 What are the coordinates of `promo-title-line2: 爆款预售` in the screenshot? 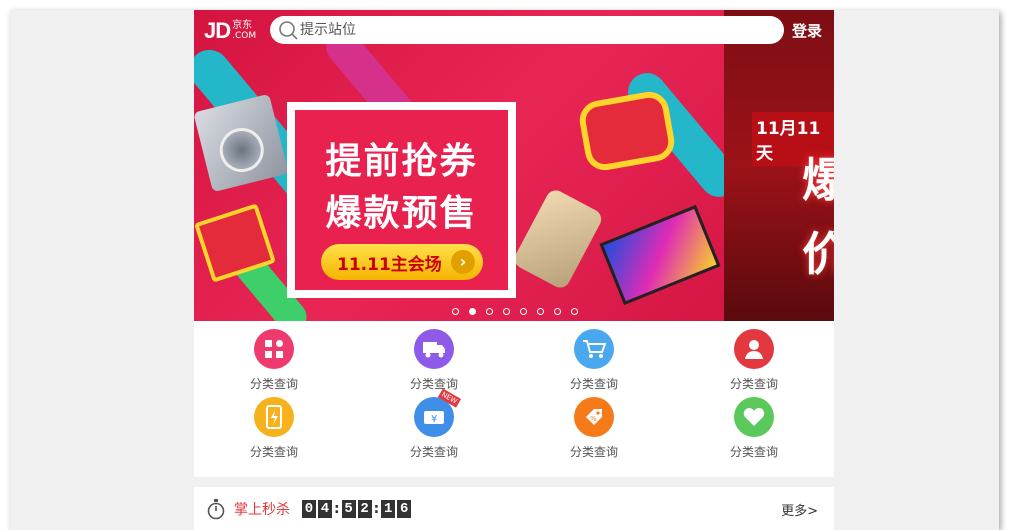 It's located at (401, 213).